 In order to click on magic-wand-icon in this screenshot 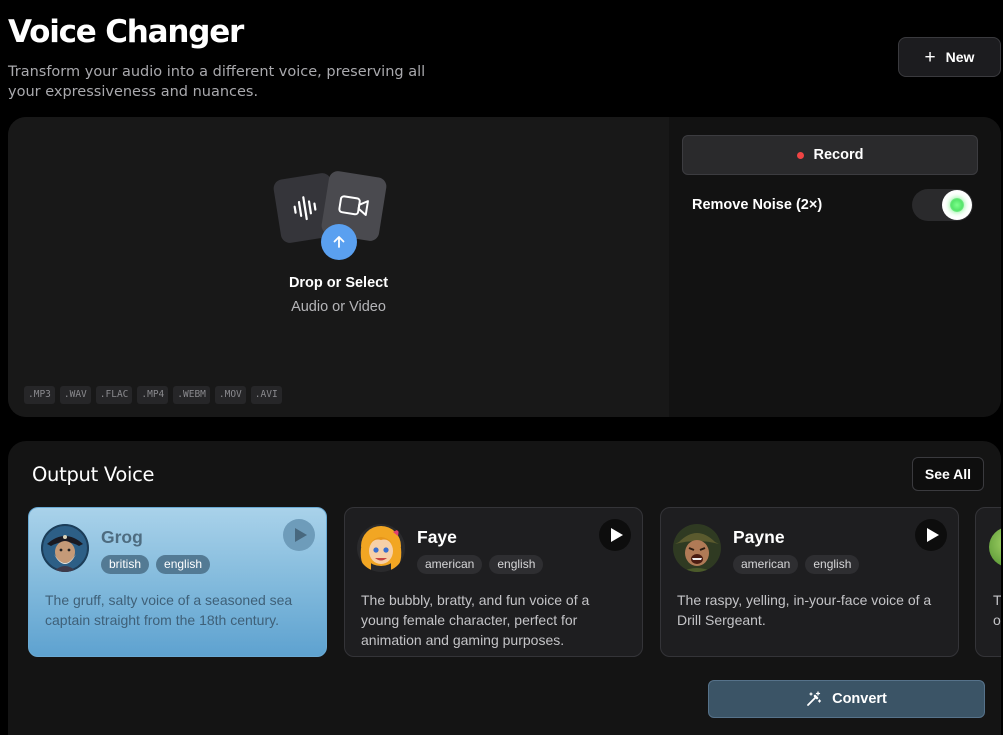, I will do `click(814, 698)`.